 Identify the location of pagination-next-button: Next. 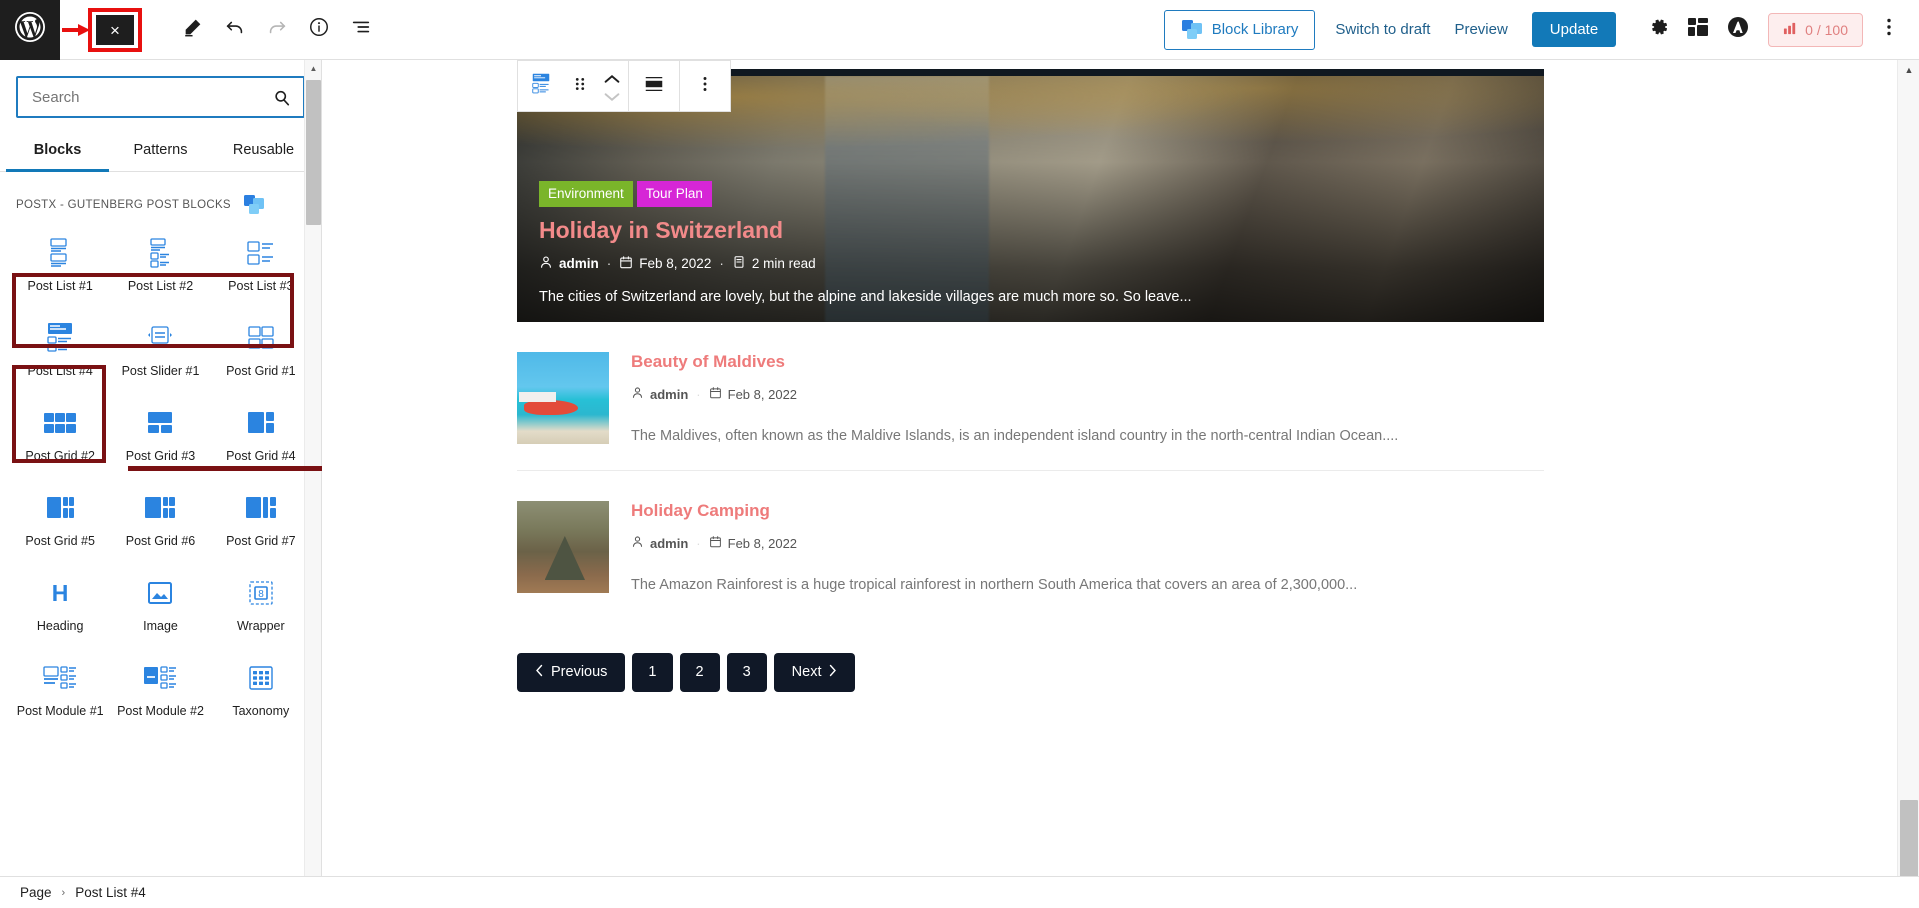
(814, 672).